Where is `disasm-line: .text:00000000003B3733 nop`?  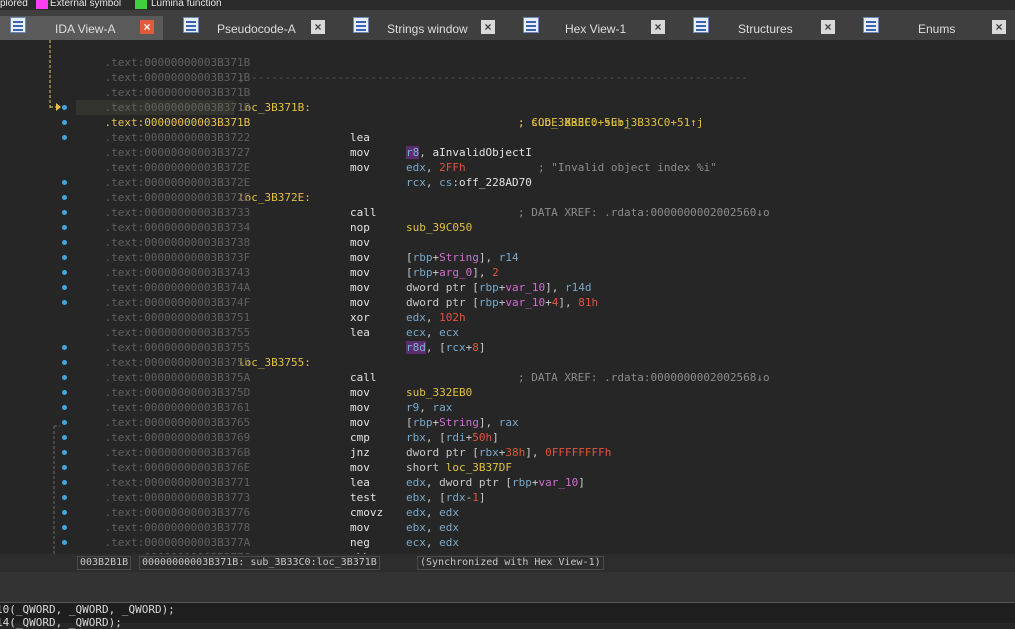
disasm-line: .text:00000000003B3733 nop is located at coordinates (224, 212).